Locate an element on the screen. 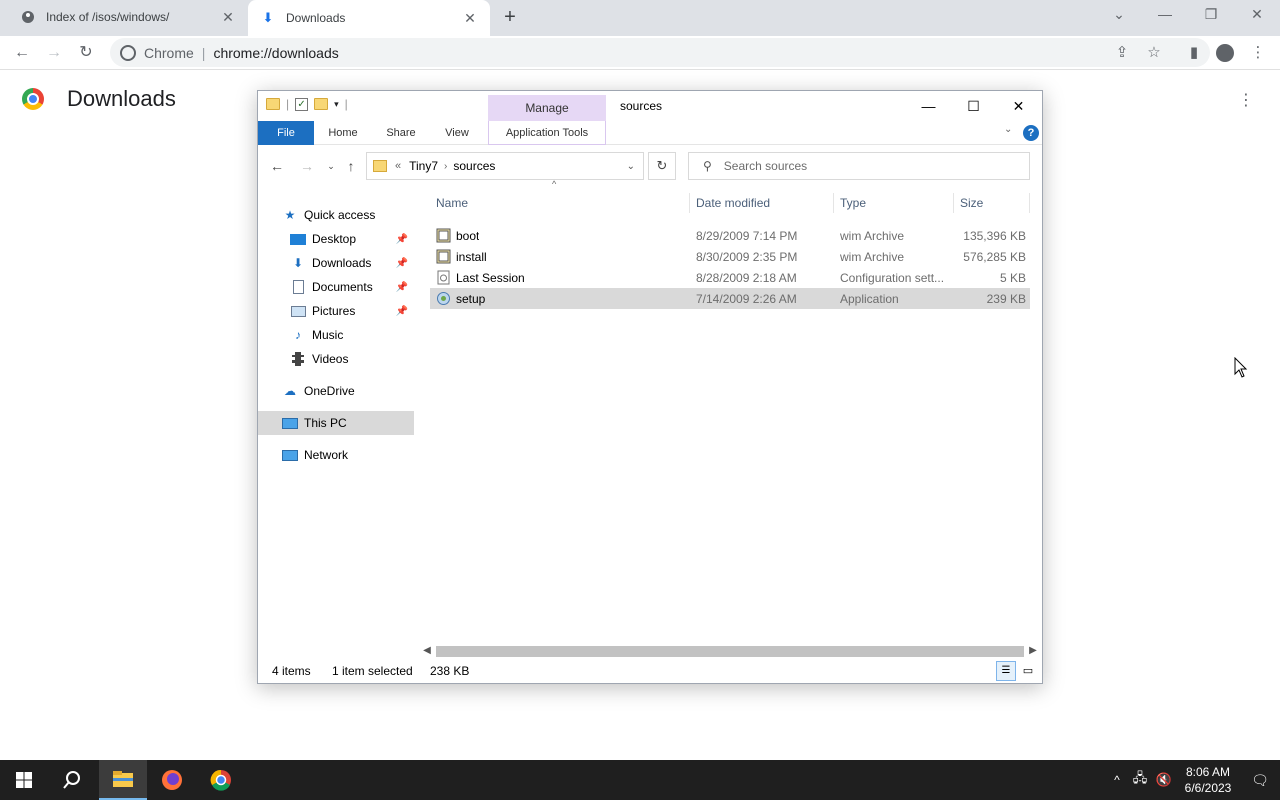 This screenshot has height=800, width=1280. scroll-right-icon: ▶ is located at coordinates (1033, 651).